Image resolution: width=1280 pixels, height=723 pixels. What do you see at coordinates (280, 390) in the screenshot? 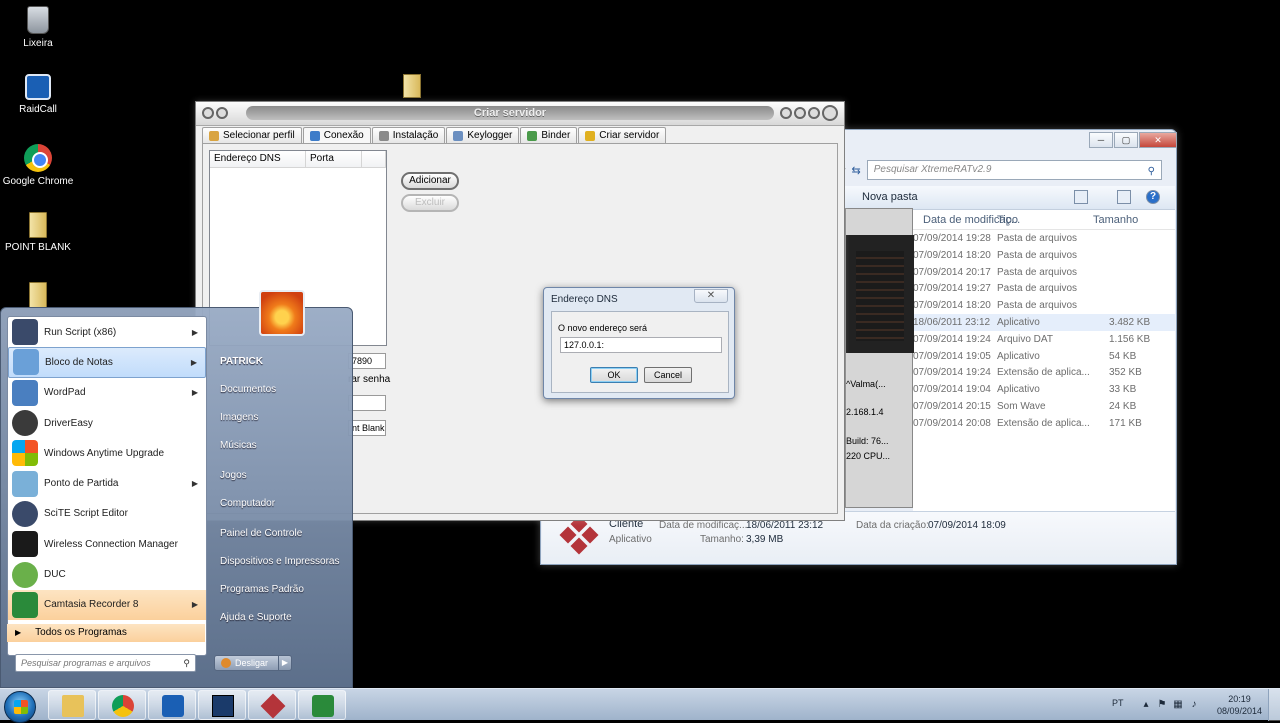
I see `start-item-documents: Documentos` at bounding box center [280, 390].